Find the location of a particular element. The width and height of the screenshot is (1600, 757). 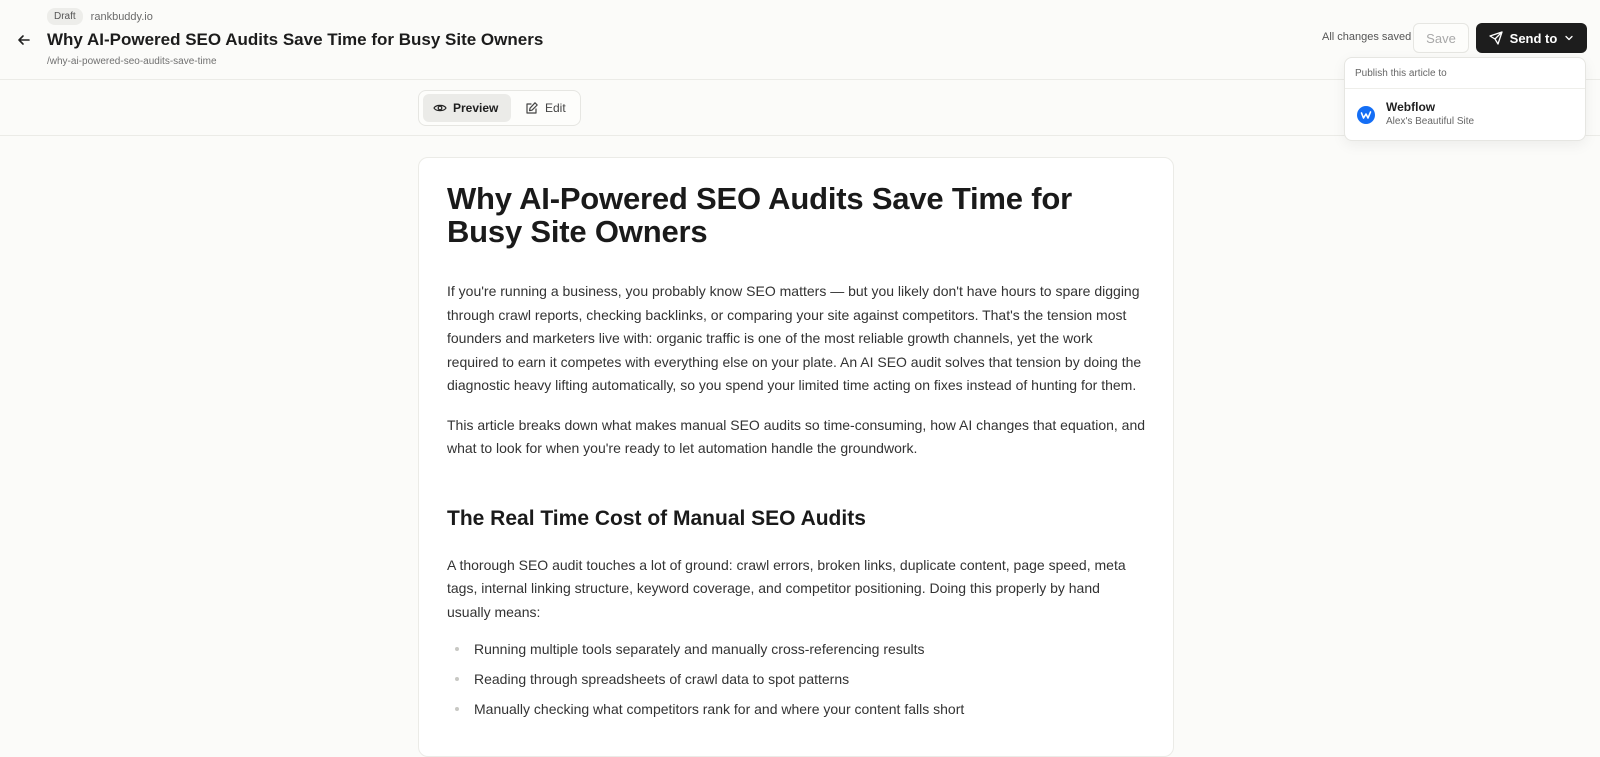

webflow-logo-icon is located at coordinates (1366, 115).